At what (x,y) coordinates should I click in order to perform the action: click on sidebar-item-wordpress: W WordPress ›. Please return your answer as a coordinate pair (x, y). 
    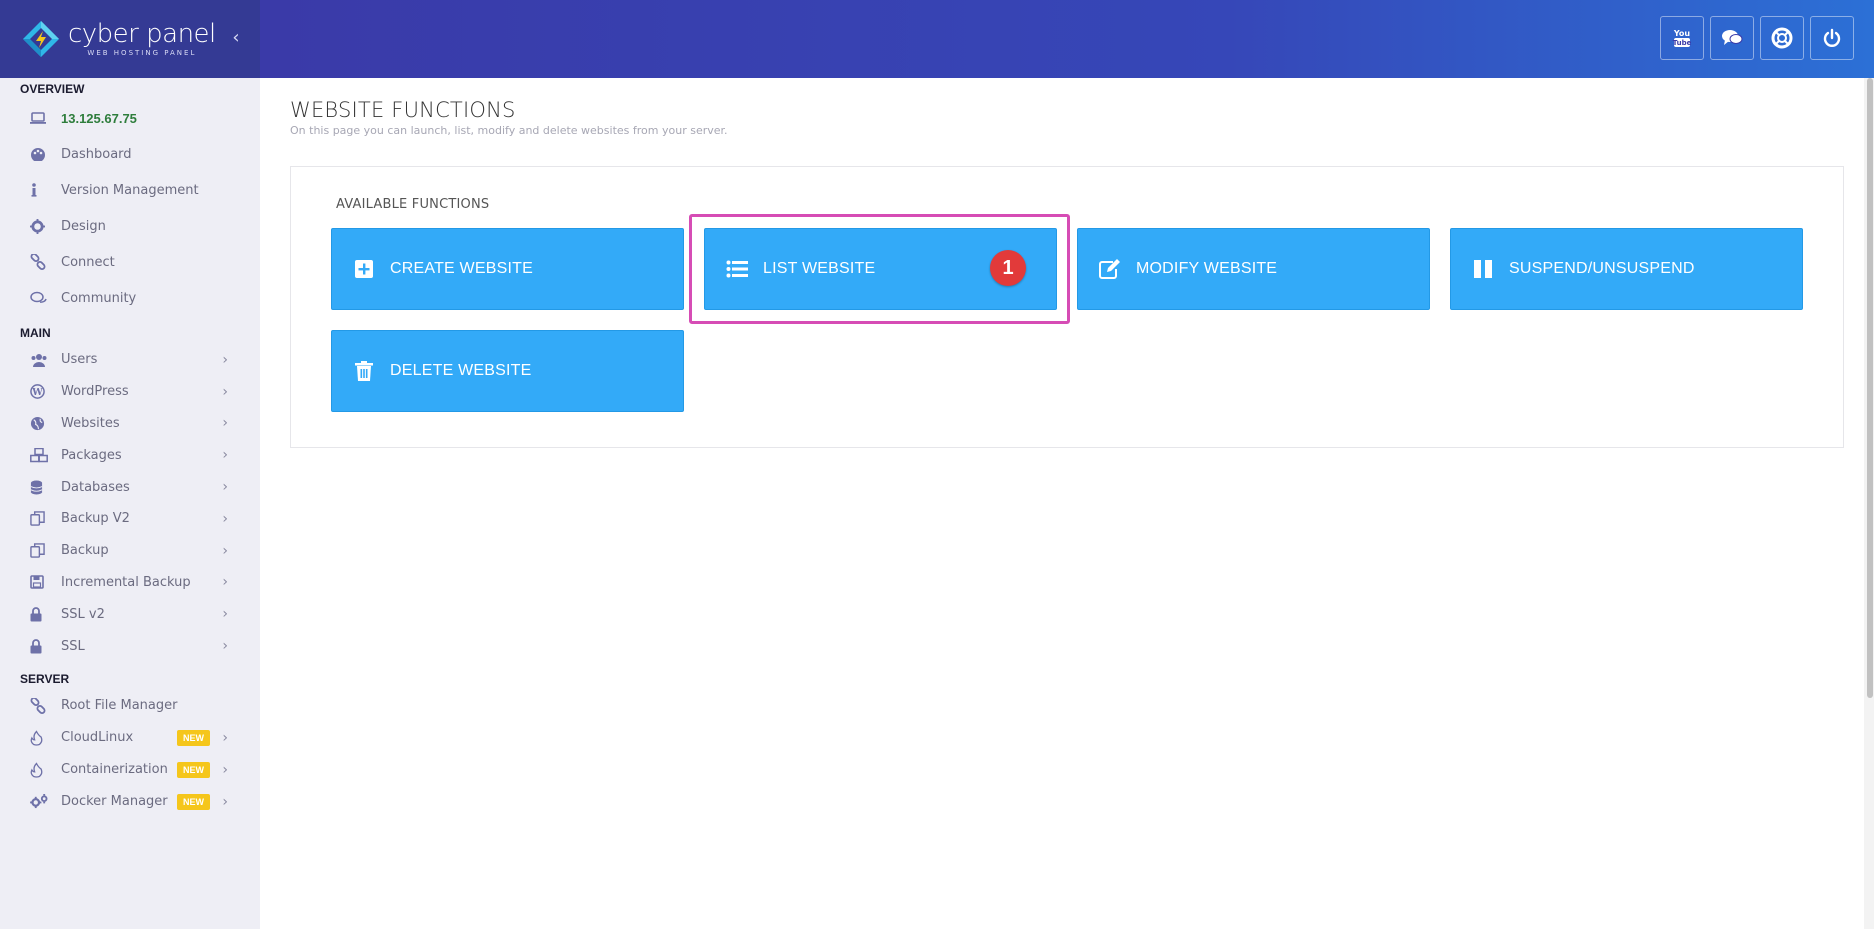
    Looking at the image, I should click on (130, 392).